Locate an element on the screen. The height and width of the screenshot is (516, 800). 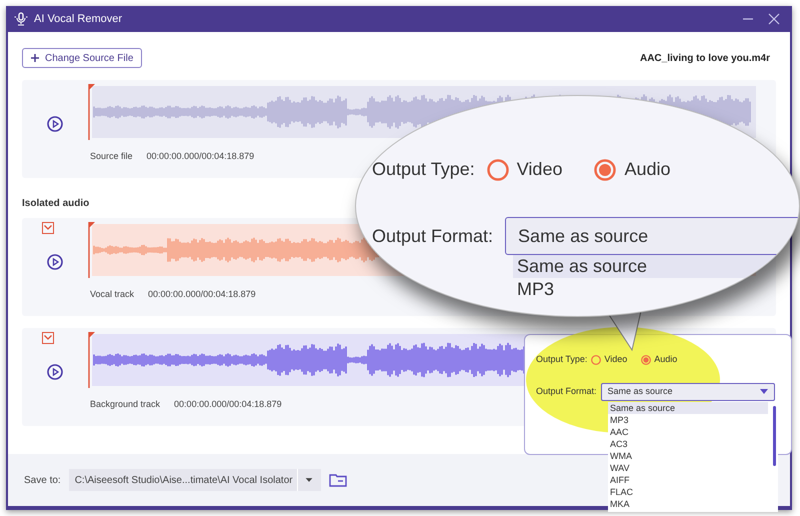
save-label: Save to: is located at coordinates (42, 481).